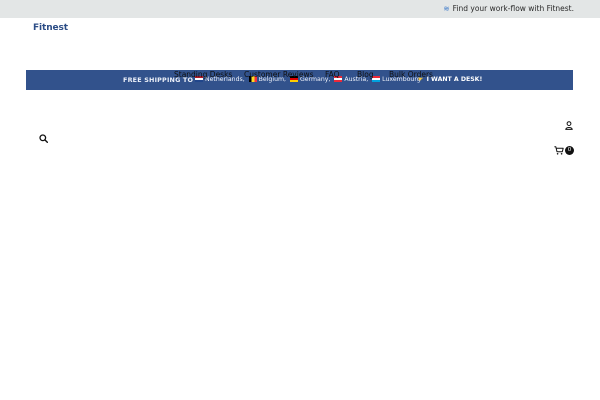 This screenshot has width=600, height=400. What do you see at coordinates (43, 138) in the screenshot?
I see `search-icon` at bounding box center [43, 138].